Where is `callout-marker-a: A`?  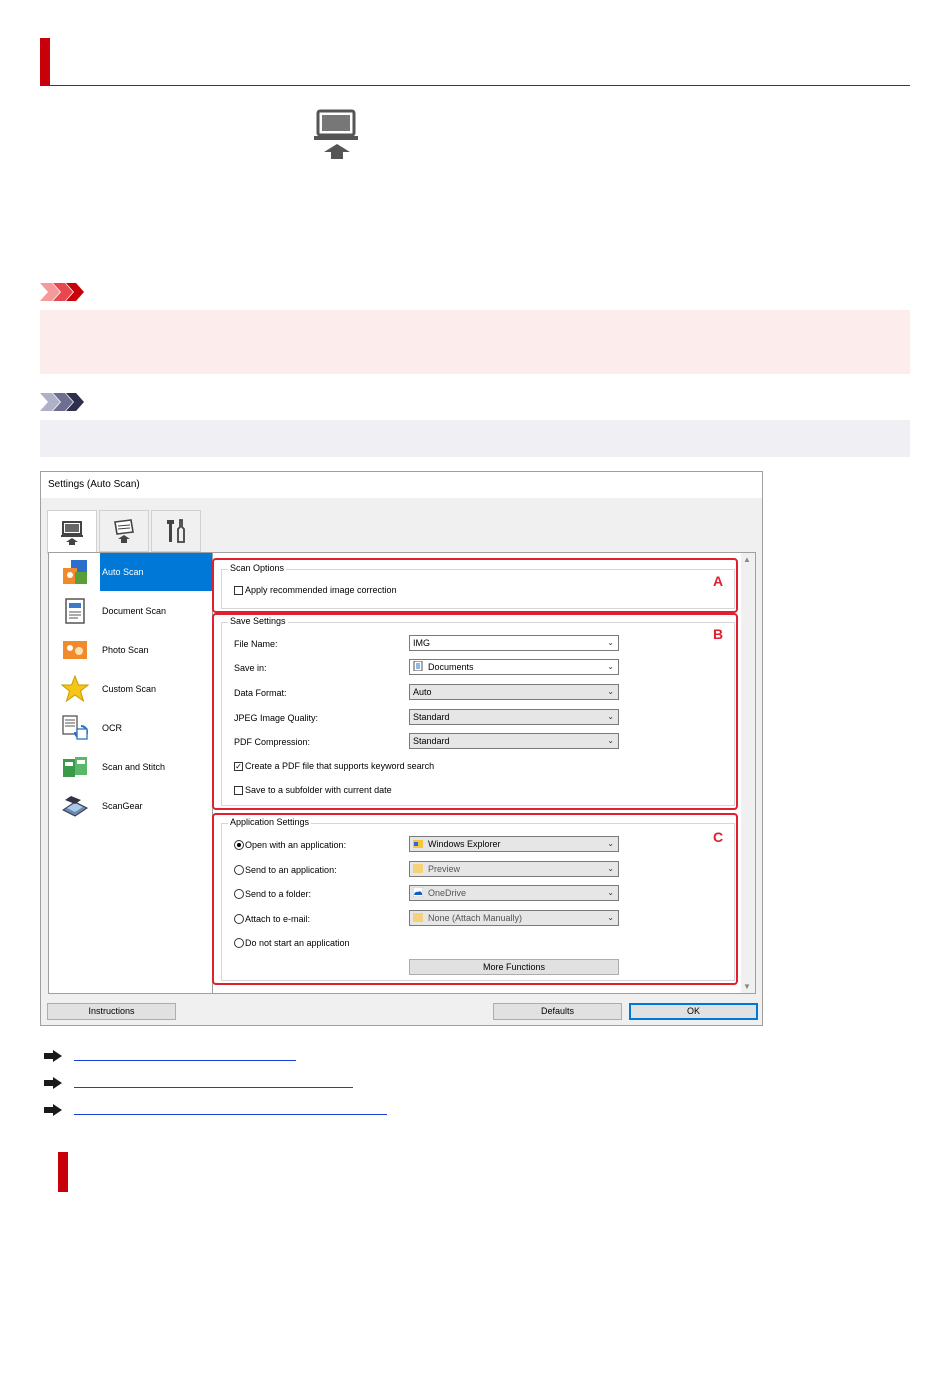
callout-marker-a: A is located at coordinates (718, 581).